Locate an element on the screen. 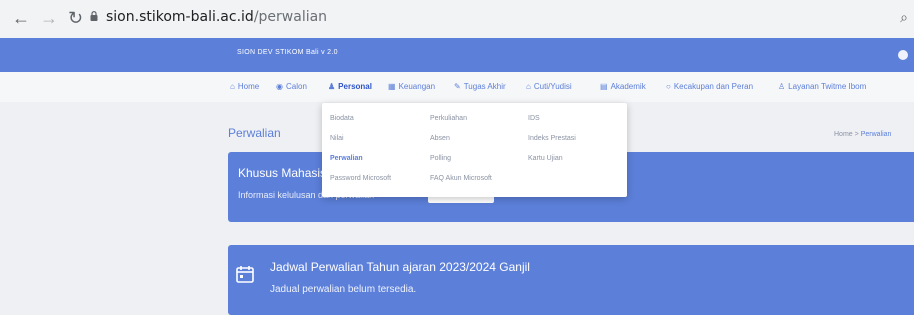 This screenshot has height=315, width=914. menu-item-keuangan: ▦ Keuangan is located at coordinates (411, 86).